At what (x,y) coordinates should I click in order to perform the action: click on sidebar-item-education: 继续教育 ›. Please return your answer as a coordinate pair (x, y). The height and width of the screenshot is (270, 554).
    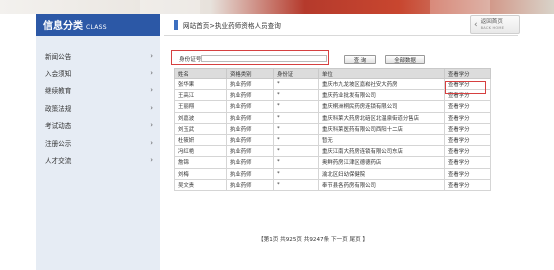
    Looking at the image, I should click on (98, 90).